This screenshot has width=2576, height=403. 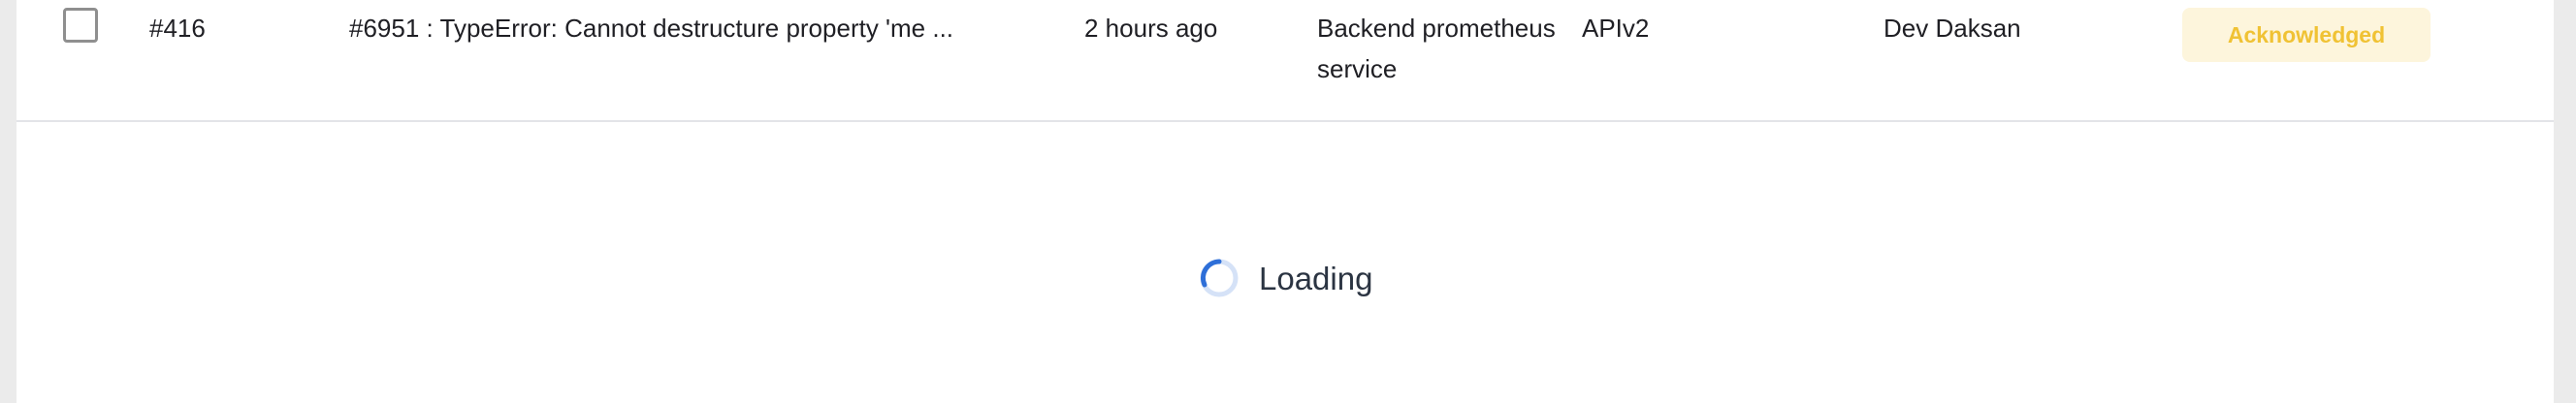 What do you see at coordinates (177, 28) in the screenshot?
I see `incident-id: #416` at bounding box center [177, 28].